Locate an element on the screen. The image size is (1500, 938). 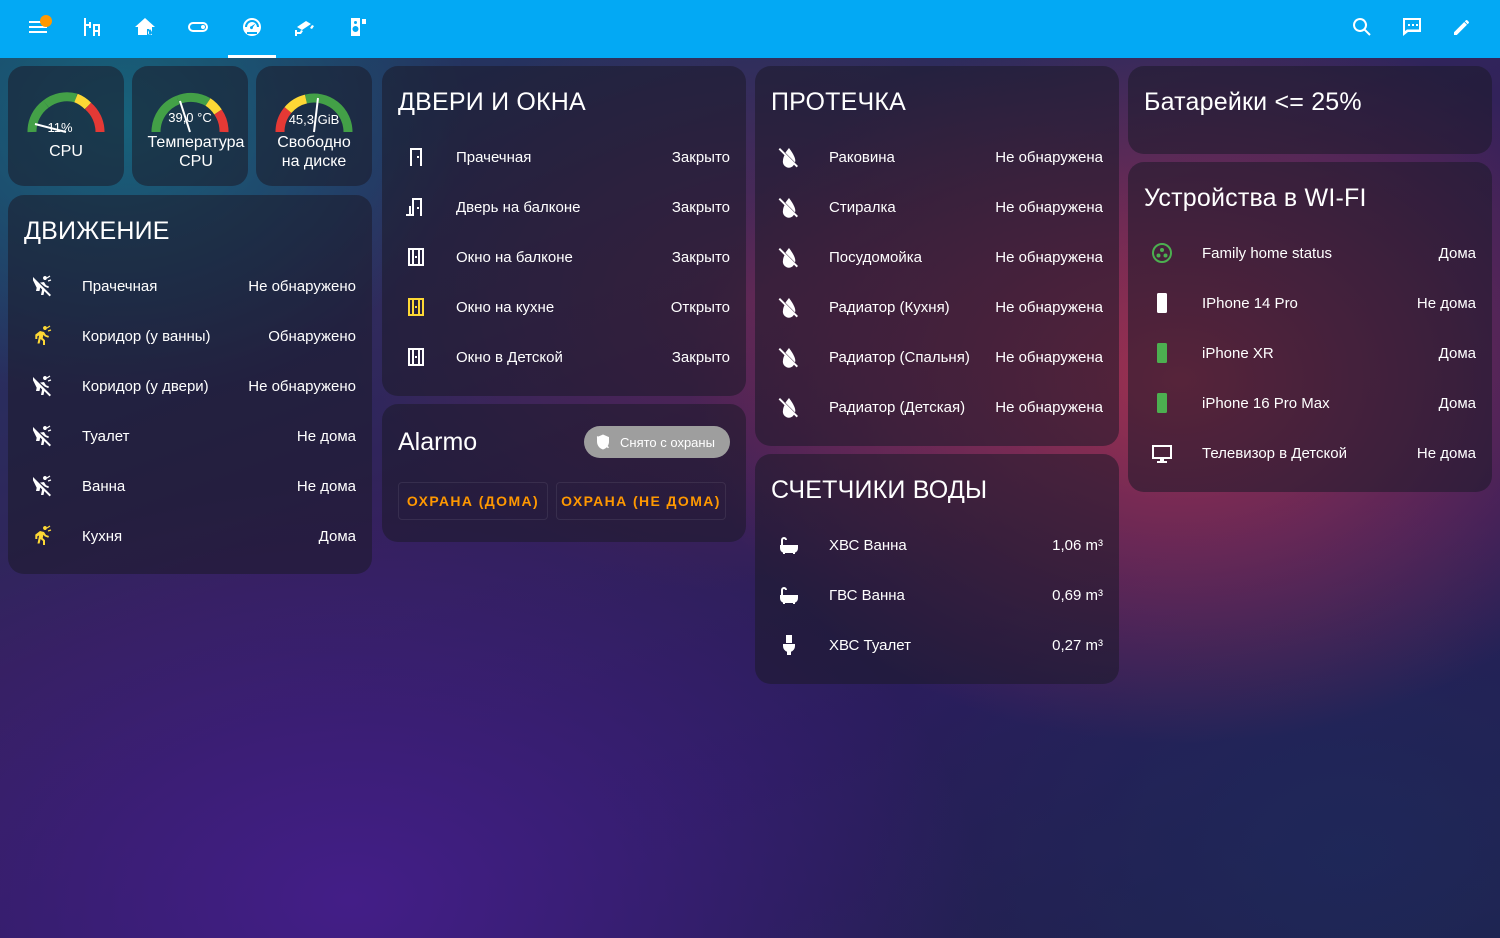
gauge-dial is located at coordinates (314, 113).